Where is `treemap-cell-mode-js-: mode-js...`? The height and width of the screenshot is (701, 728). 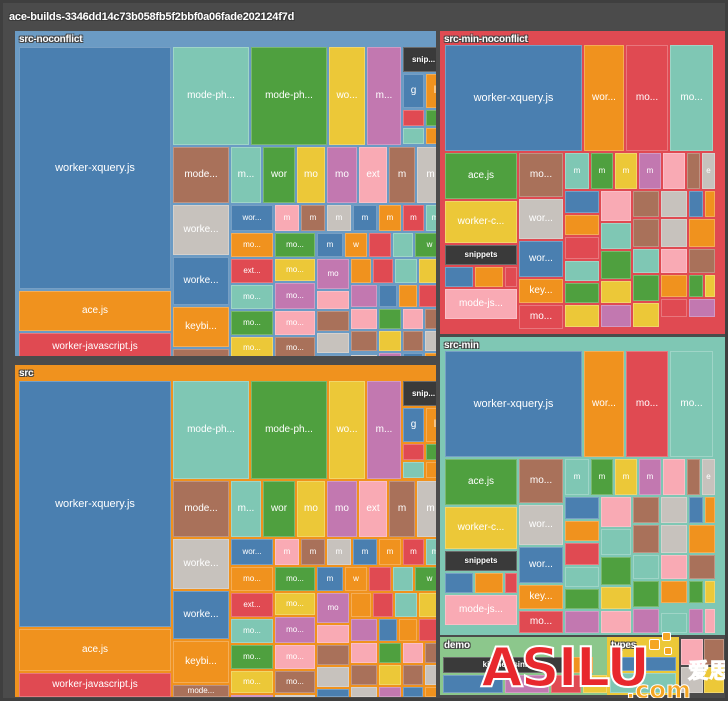
treemap-cell-mode-js-: mode-js... is located at coordinates (481, 304).